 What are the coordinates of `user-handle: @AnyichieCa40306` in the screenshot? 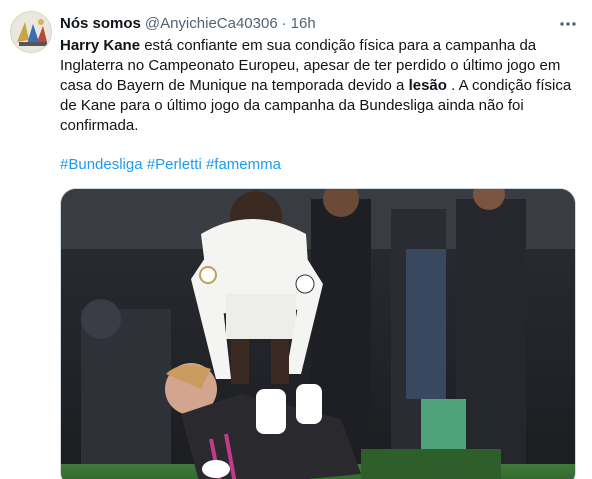 It's located at (211, 23).